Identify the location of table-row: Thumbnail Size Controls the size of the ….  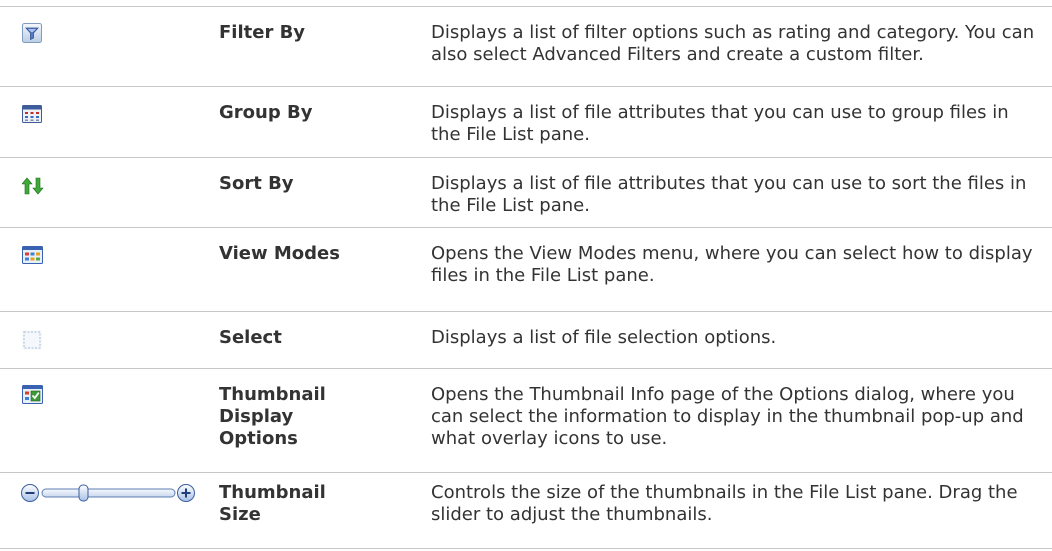
(526, 510).